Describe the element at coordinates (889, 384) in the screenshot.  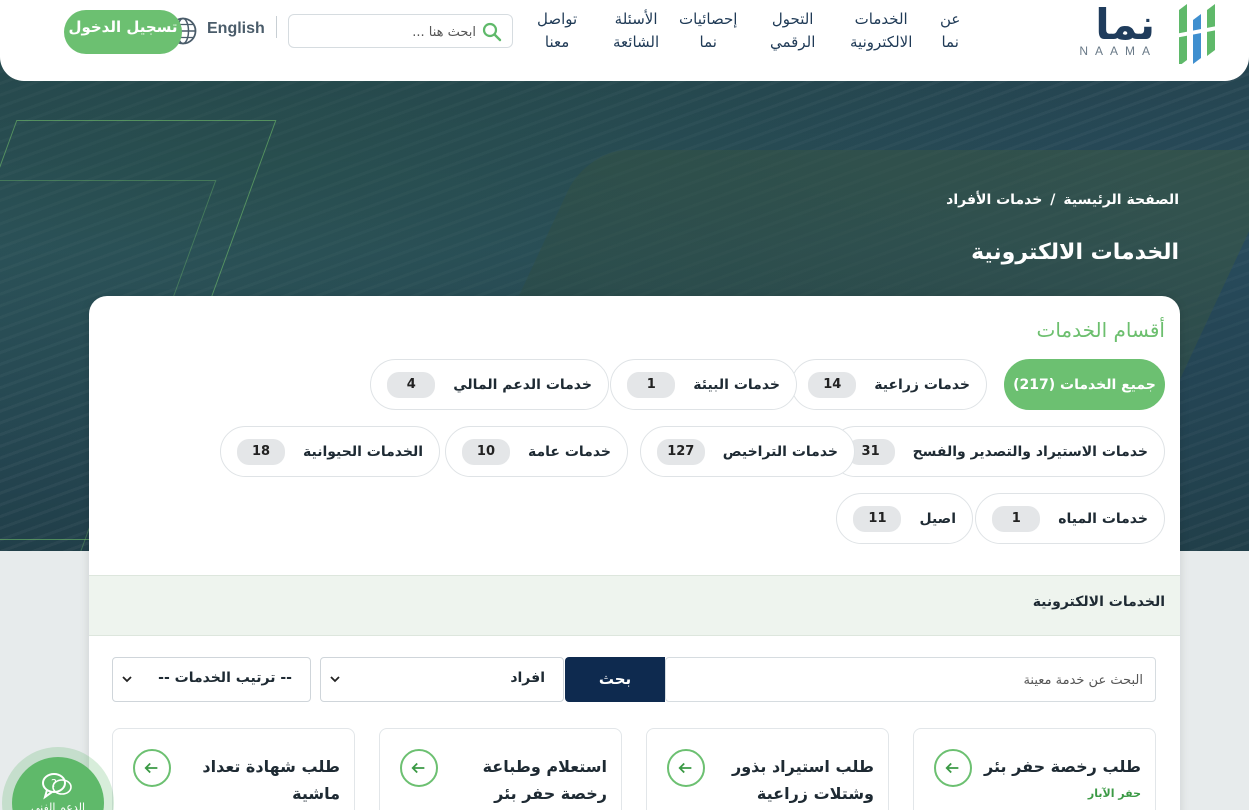
I see `category-agricultural: خدمات زراعية 14` at that location.